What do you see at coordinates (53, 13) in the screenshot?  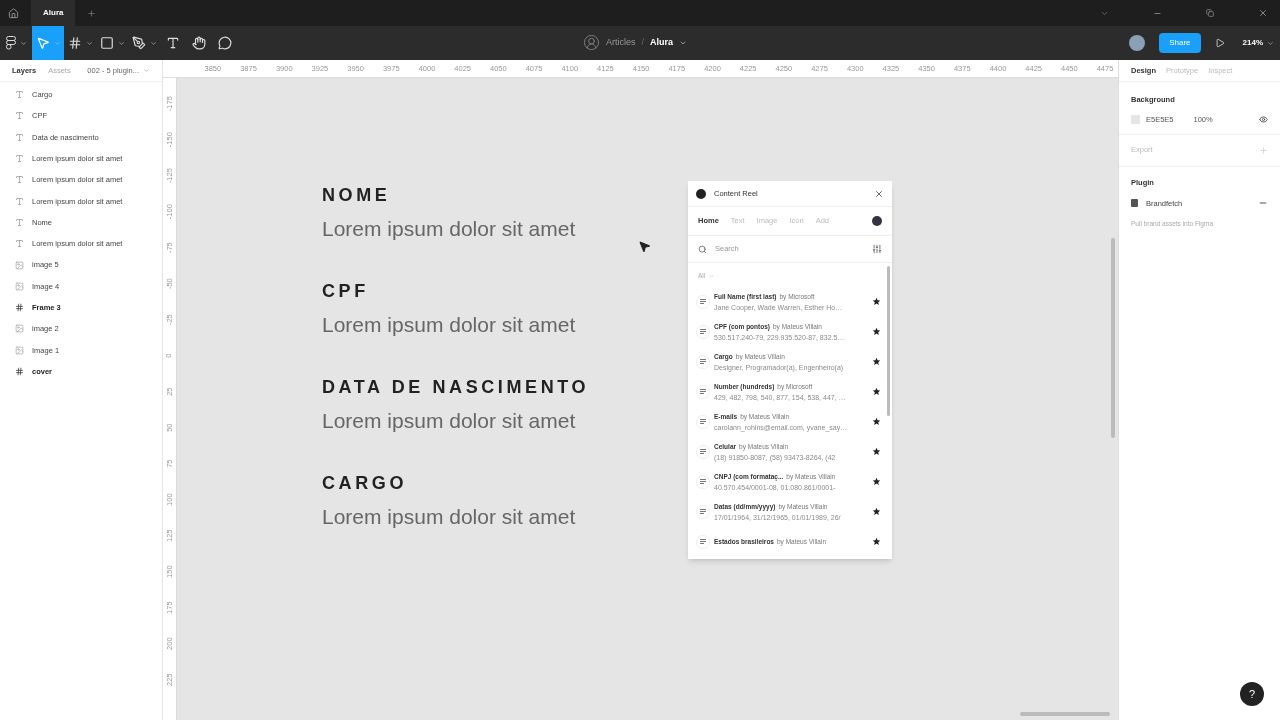 I see `file-tab: Alura` at bounding box center [53, 13].